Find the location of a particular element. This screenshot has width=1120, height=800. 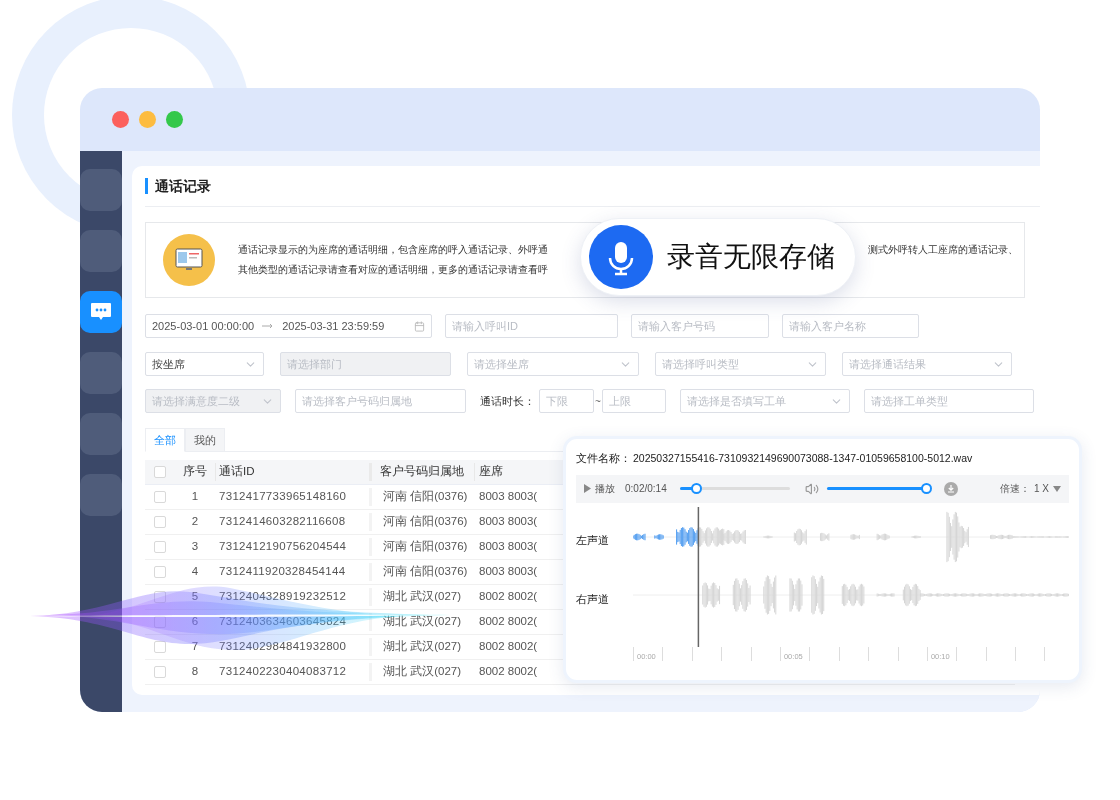

input-field: 上限 is located at coordinates (633, 401).